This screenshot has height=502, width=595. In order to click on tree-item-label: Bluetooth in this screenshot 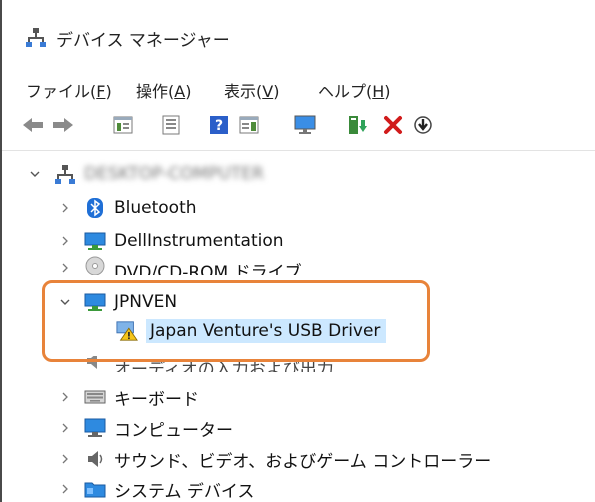, I will do `click(155, 208)`.